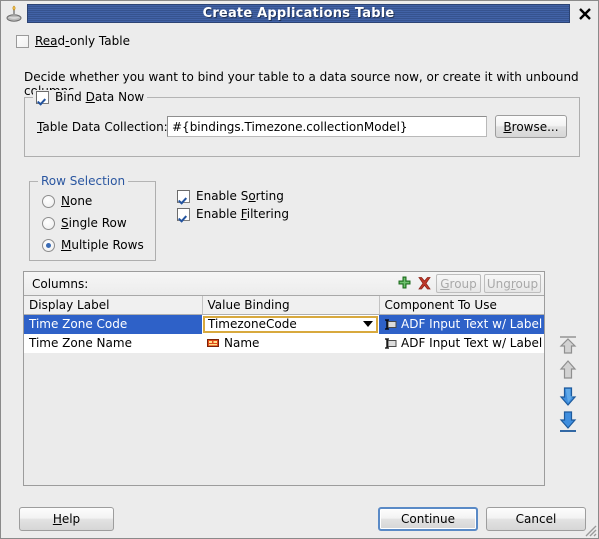  What do you see at coordinates (568, 422) in the screenshot?
I see `move-to-bottom-button` at bounding box center [568, 422].